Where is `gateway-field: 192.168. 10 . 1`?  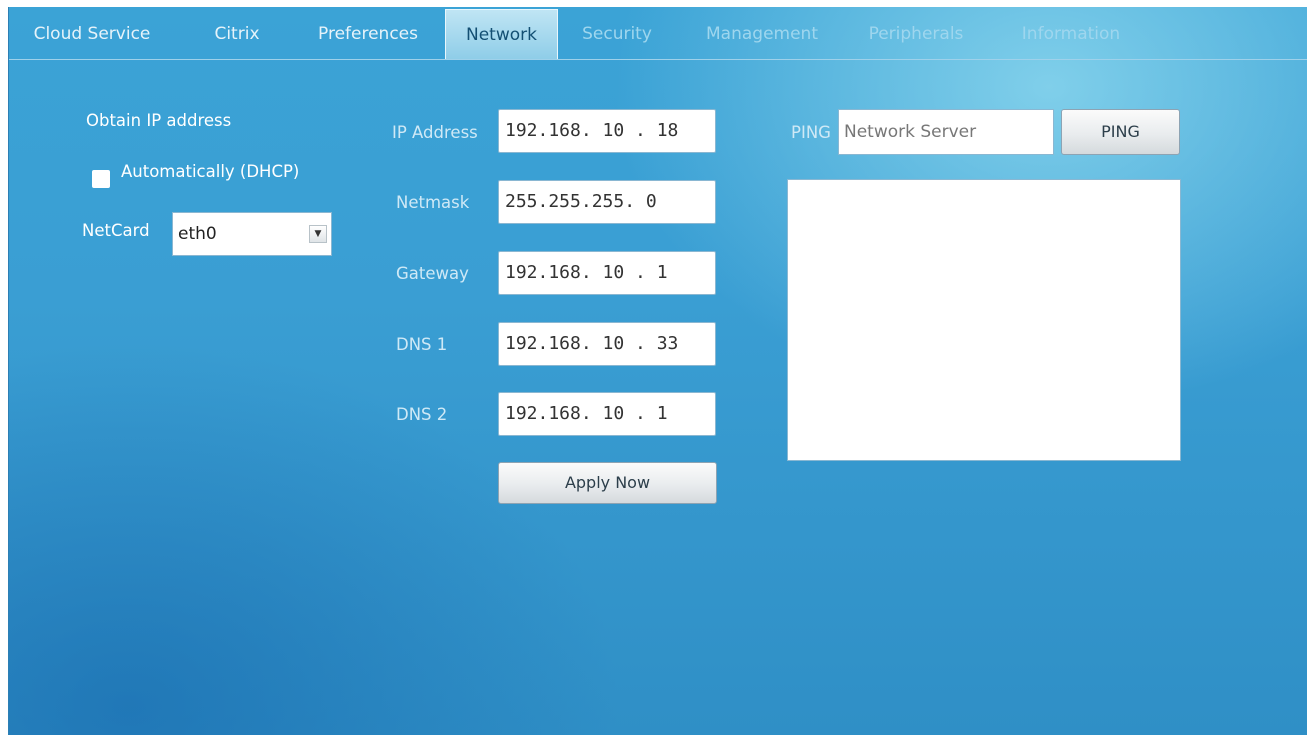 gateway-field: 192.168. 10 . 1 is located at coordinates (607, 273).